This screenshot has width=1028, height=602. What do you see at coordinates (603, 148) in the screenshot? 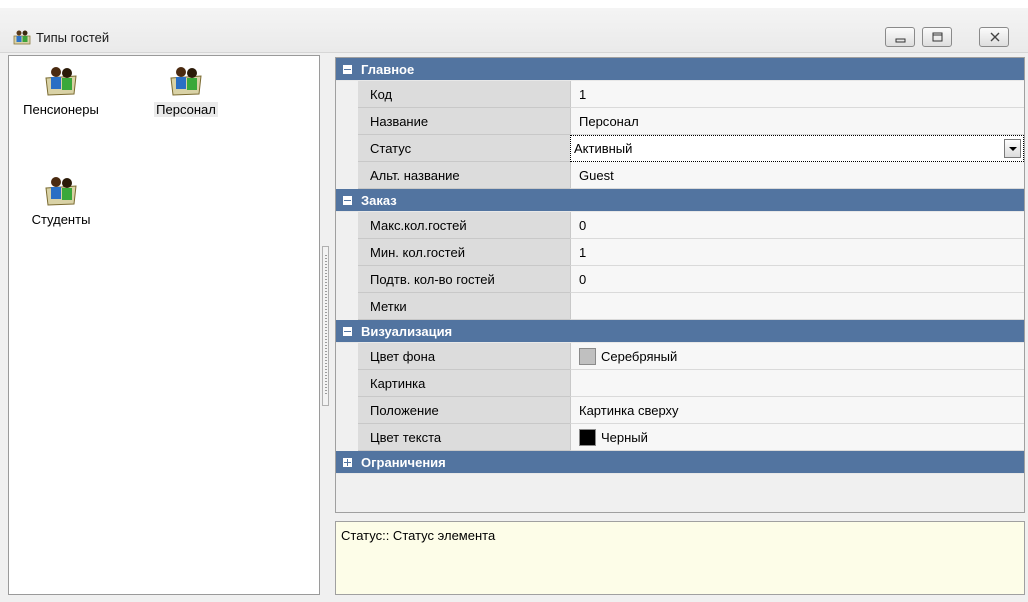
I see `status-value: Активный` at bounding box center [603, 148].